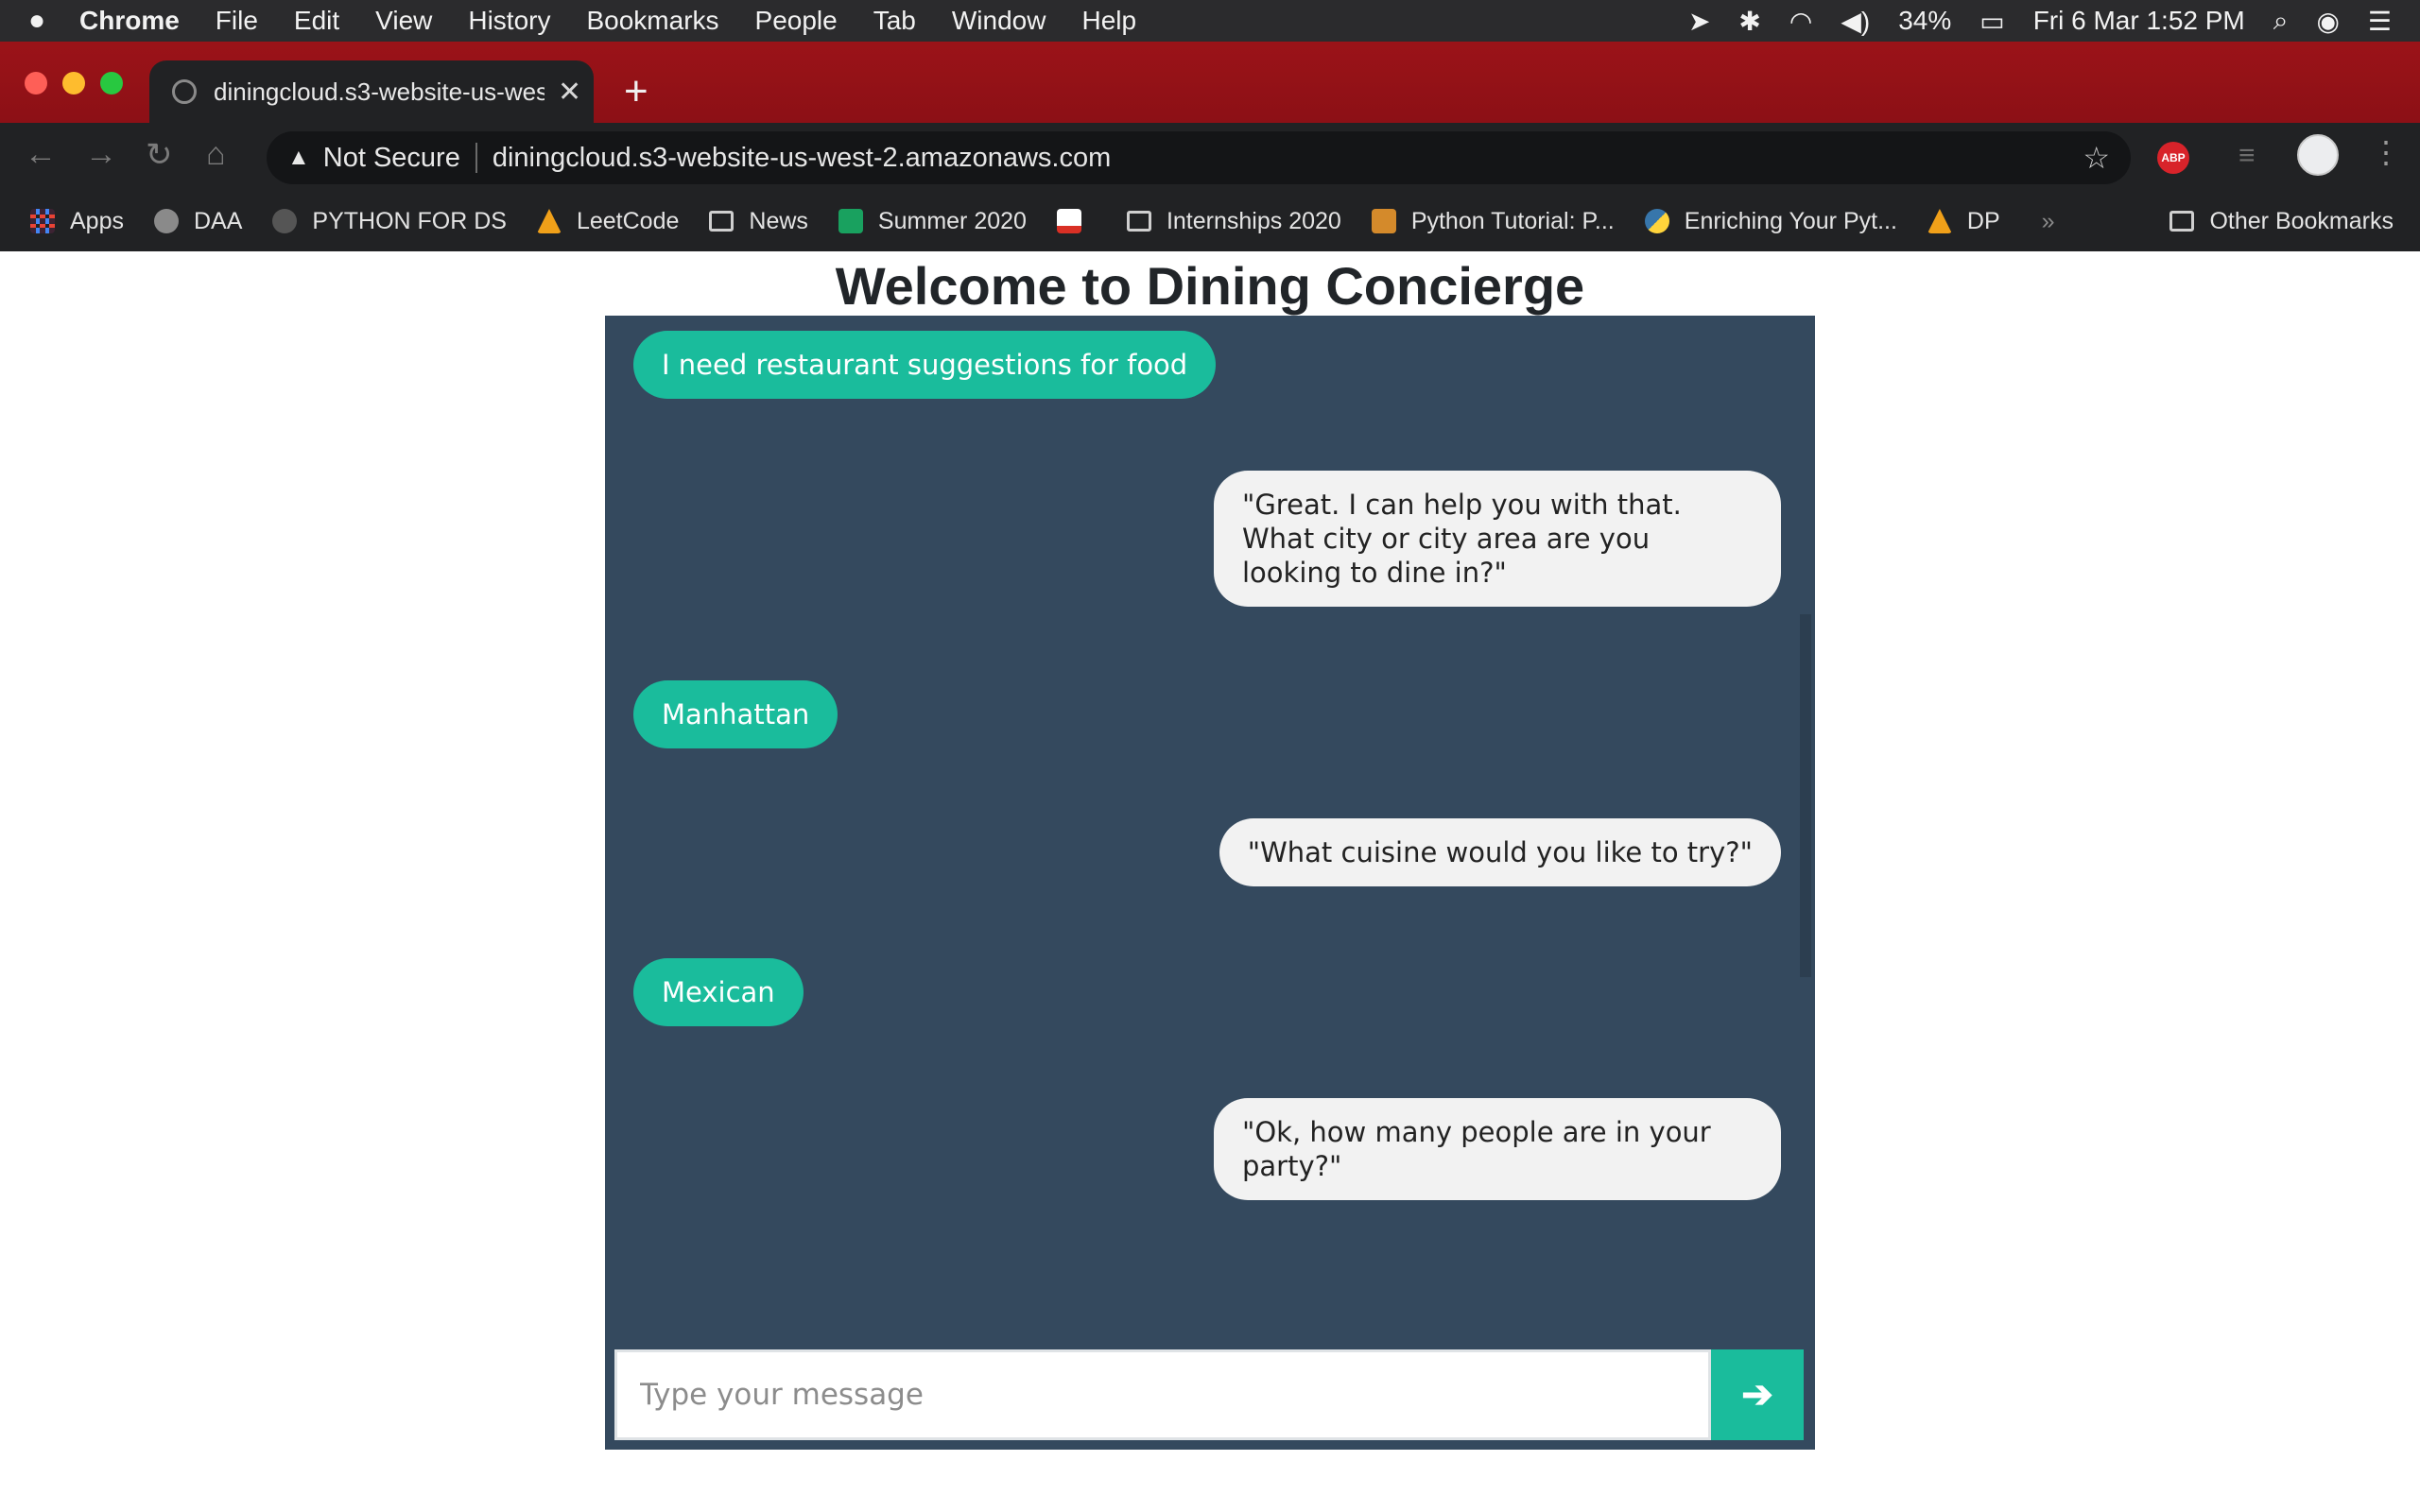  I want to click on menu-bookmarks: Bookmarks, so click(652, 21).